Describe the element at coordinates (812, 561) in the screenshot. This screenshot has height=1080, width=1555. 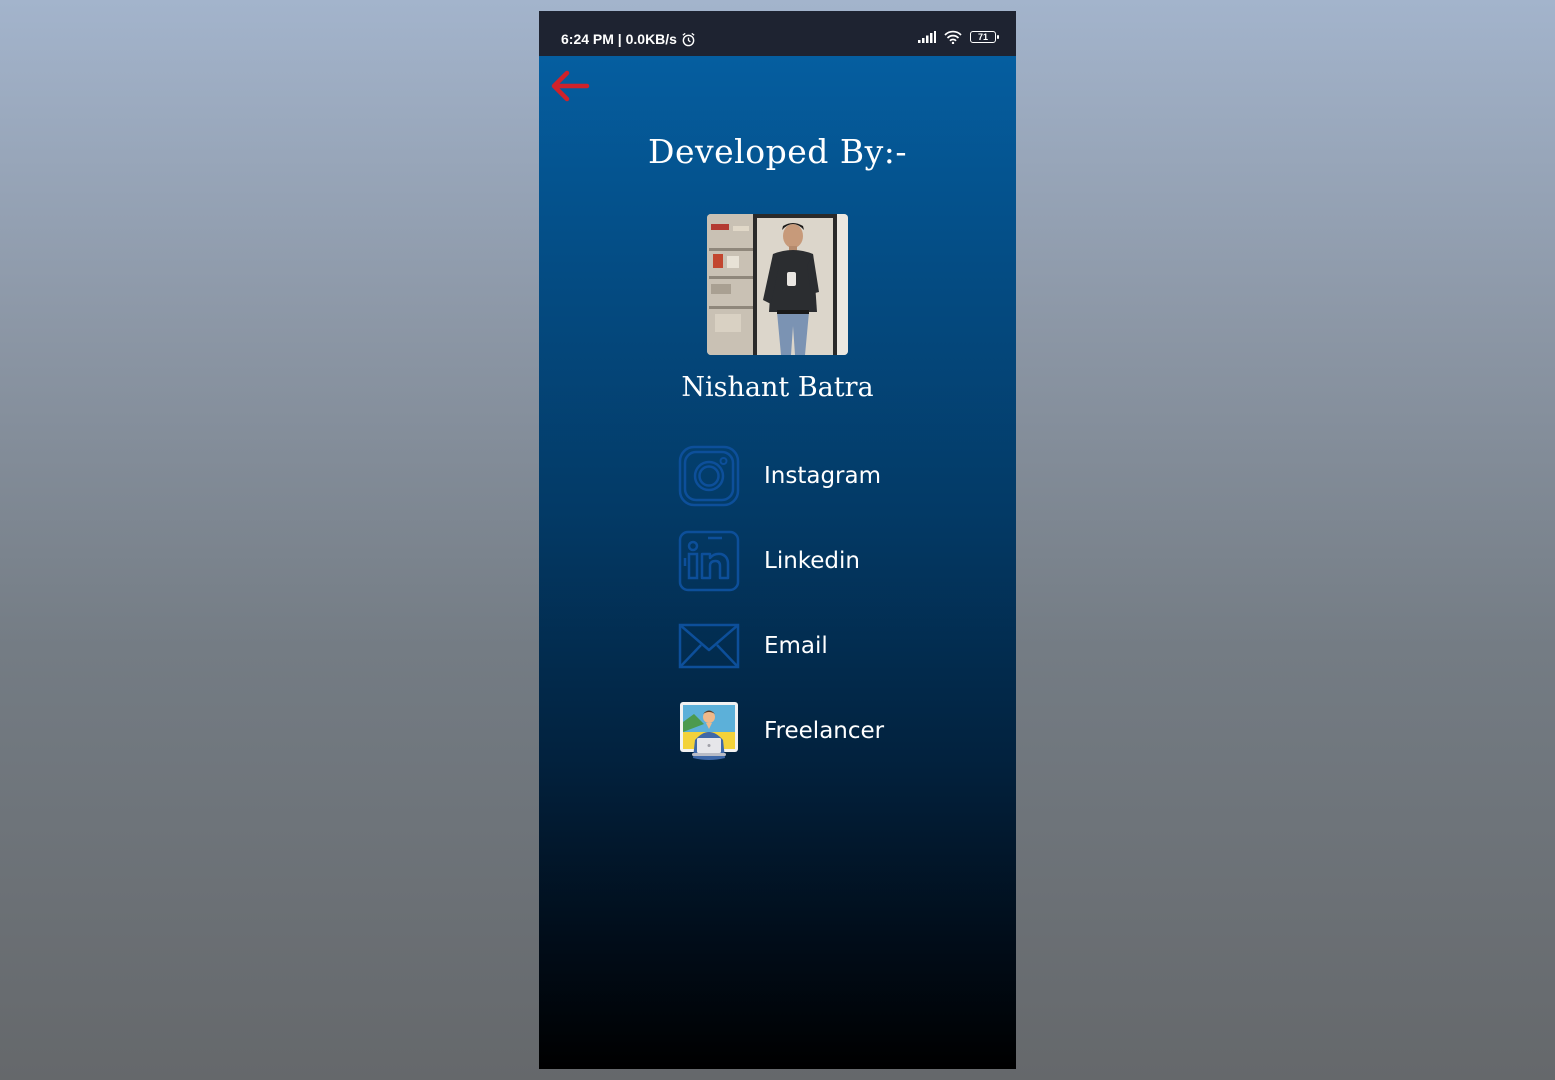
I see `linkedin-label: Linkedin` at that location.